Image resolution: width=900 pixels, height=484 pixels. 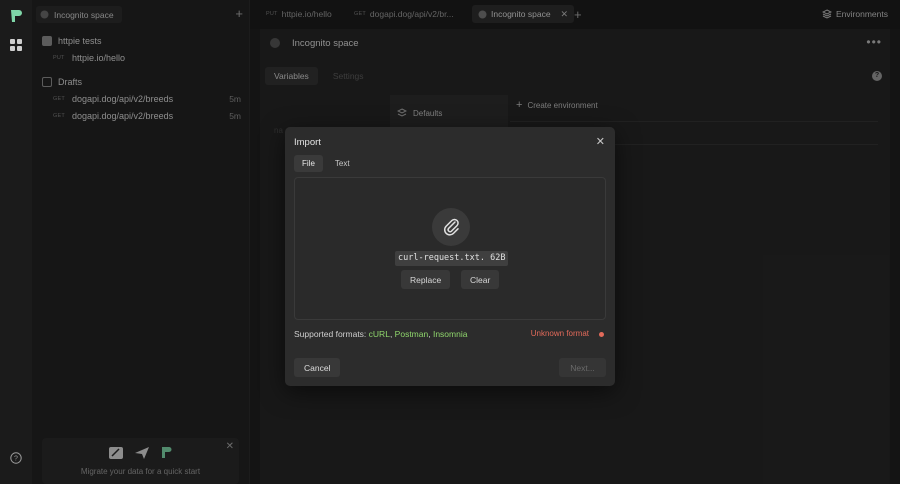 What do you see at coordinates (559, 333) in the screenshot?
I see `format-status: Unknown format` at bounding box center [559, 333].